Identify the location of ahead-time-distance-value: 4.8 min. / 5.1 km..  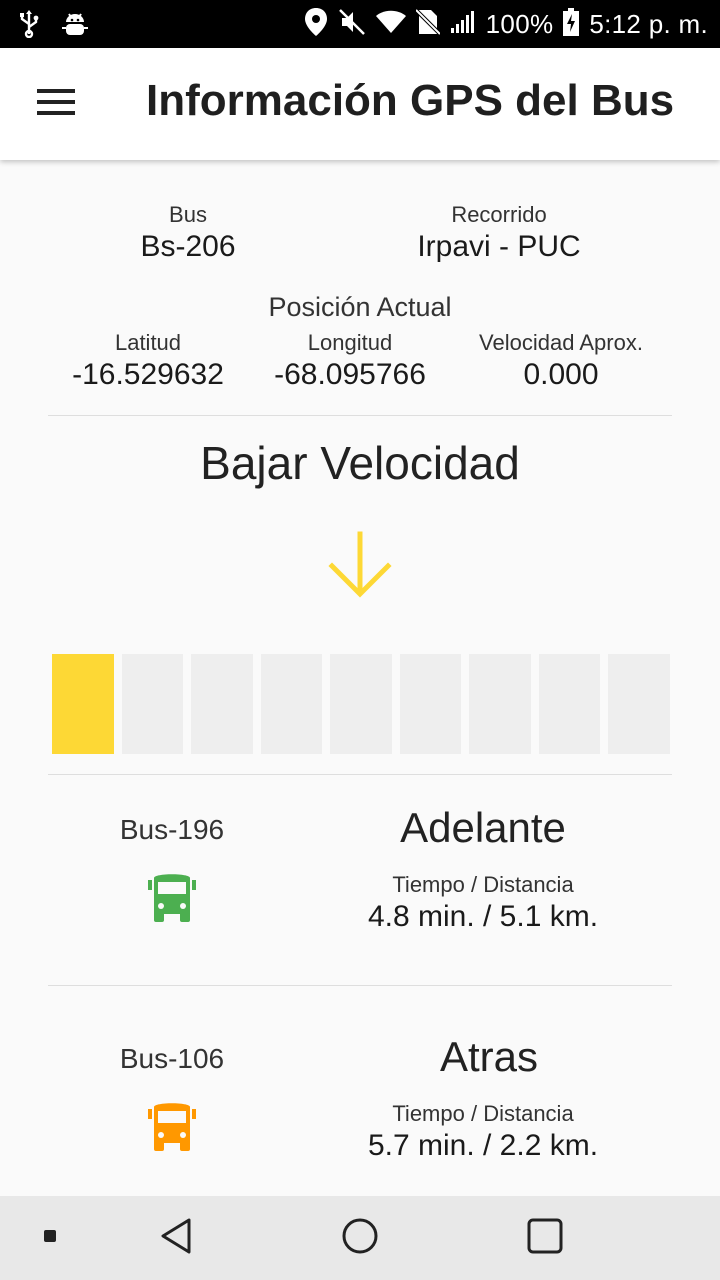
(483, 916).